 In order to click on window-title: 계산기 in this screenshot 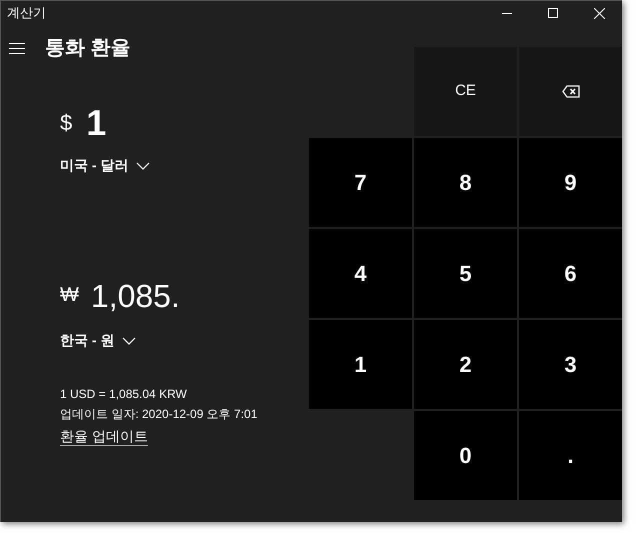, I will do `click(26, 13)`.